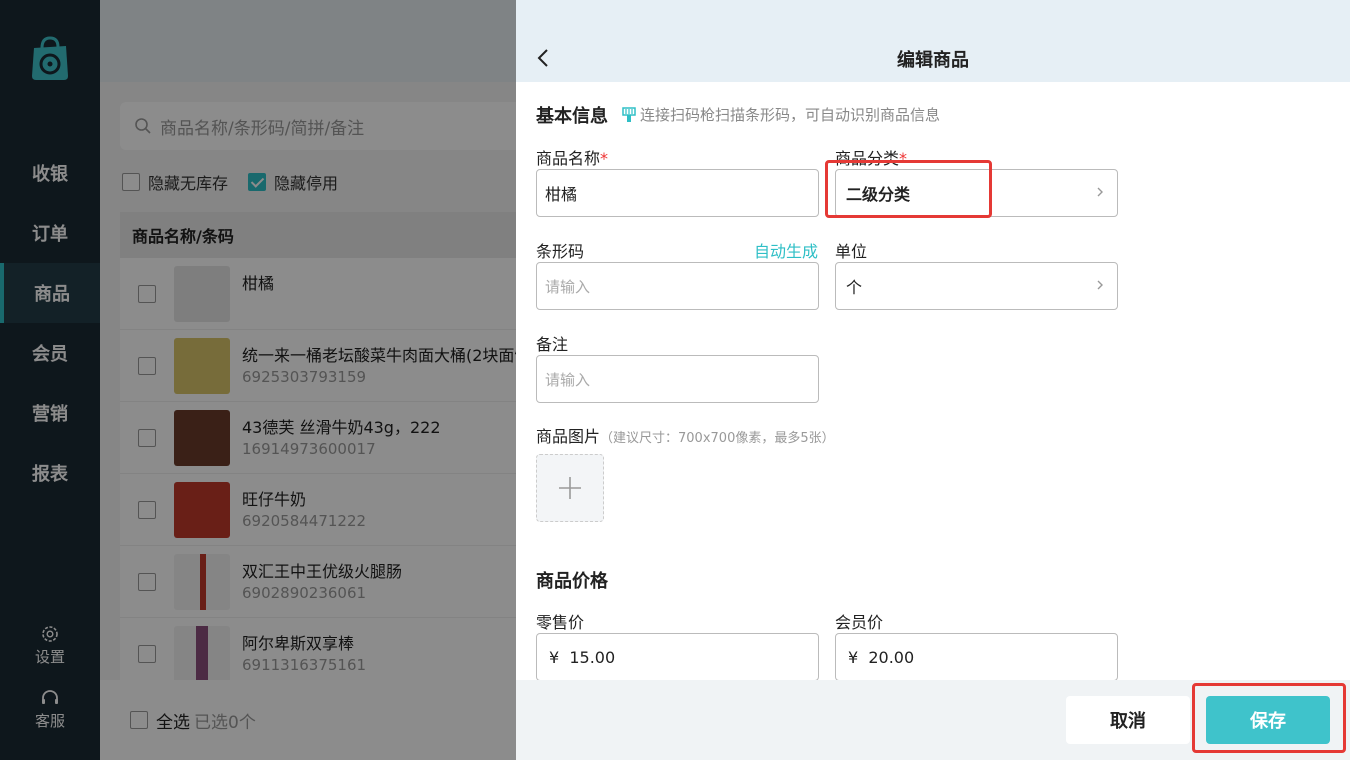  I want to click on remark-label: 备注, so click(552, 344).